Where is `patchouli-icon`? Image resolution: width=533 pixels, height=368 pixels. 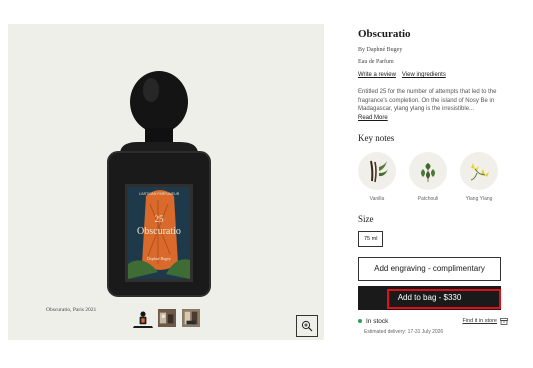 patchouli-icon is located at coordinates (428, 170).